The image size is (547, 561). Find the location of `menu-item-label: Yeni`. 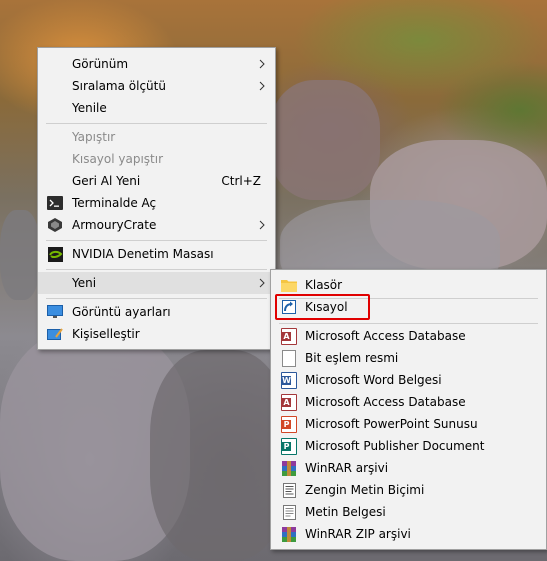

menu-item-label: Yeni is located at coordinates (84, 283).